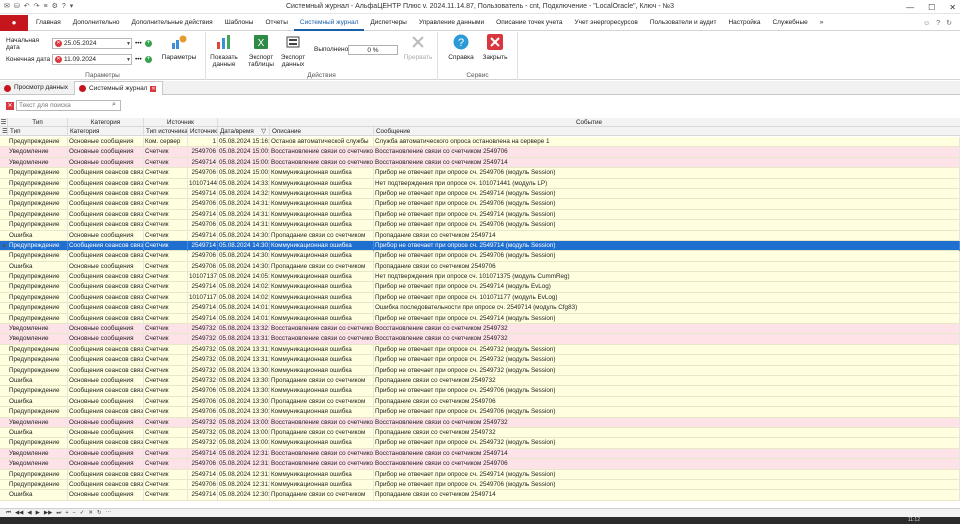 Image resolution: width=960 pixels, height=524 pixels. What do you see at coordinates (329, 23) in the screenshot?
I see `menu-item: Системный журнал` at bounding box center [329, 23].